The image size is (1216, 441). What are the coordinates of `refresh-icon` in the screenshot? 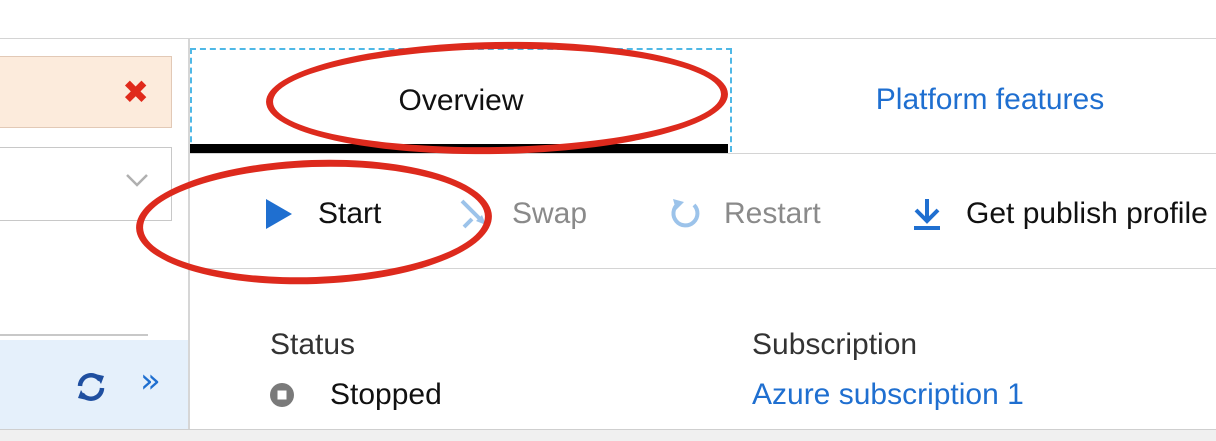 It's located at (91, 387).